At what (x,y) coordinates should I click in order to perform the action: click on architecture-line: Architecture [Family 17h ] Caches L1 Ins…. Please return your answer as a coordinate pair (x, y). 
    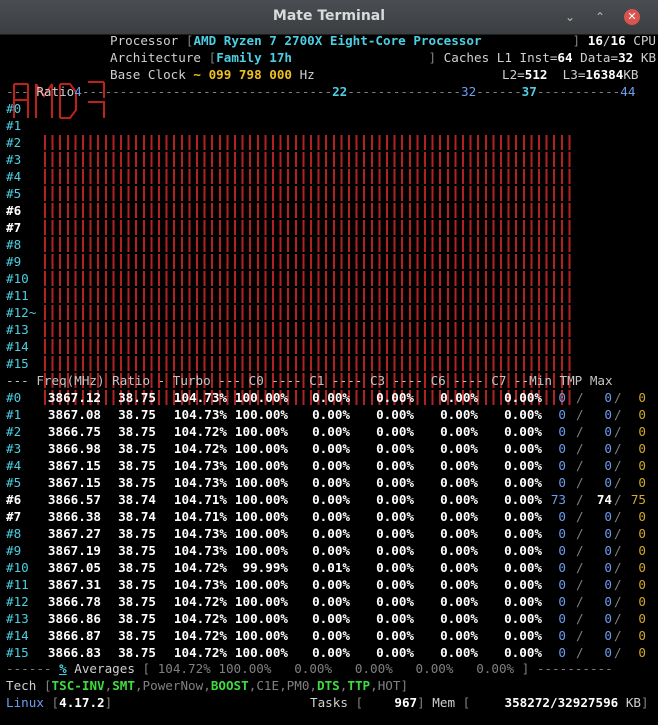
    Looking at the image, I should click on (383, 57).